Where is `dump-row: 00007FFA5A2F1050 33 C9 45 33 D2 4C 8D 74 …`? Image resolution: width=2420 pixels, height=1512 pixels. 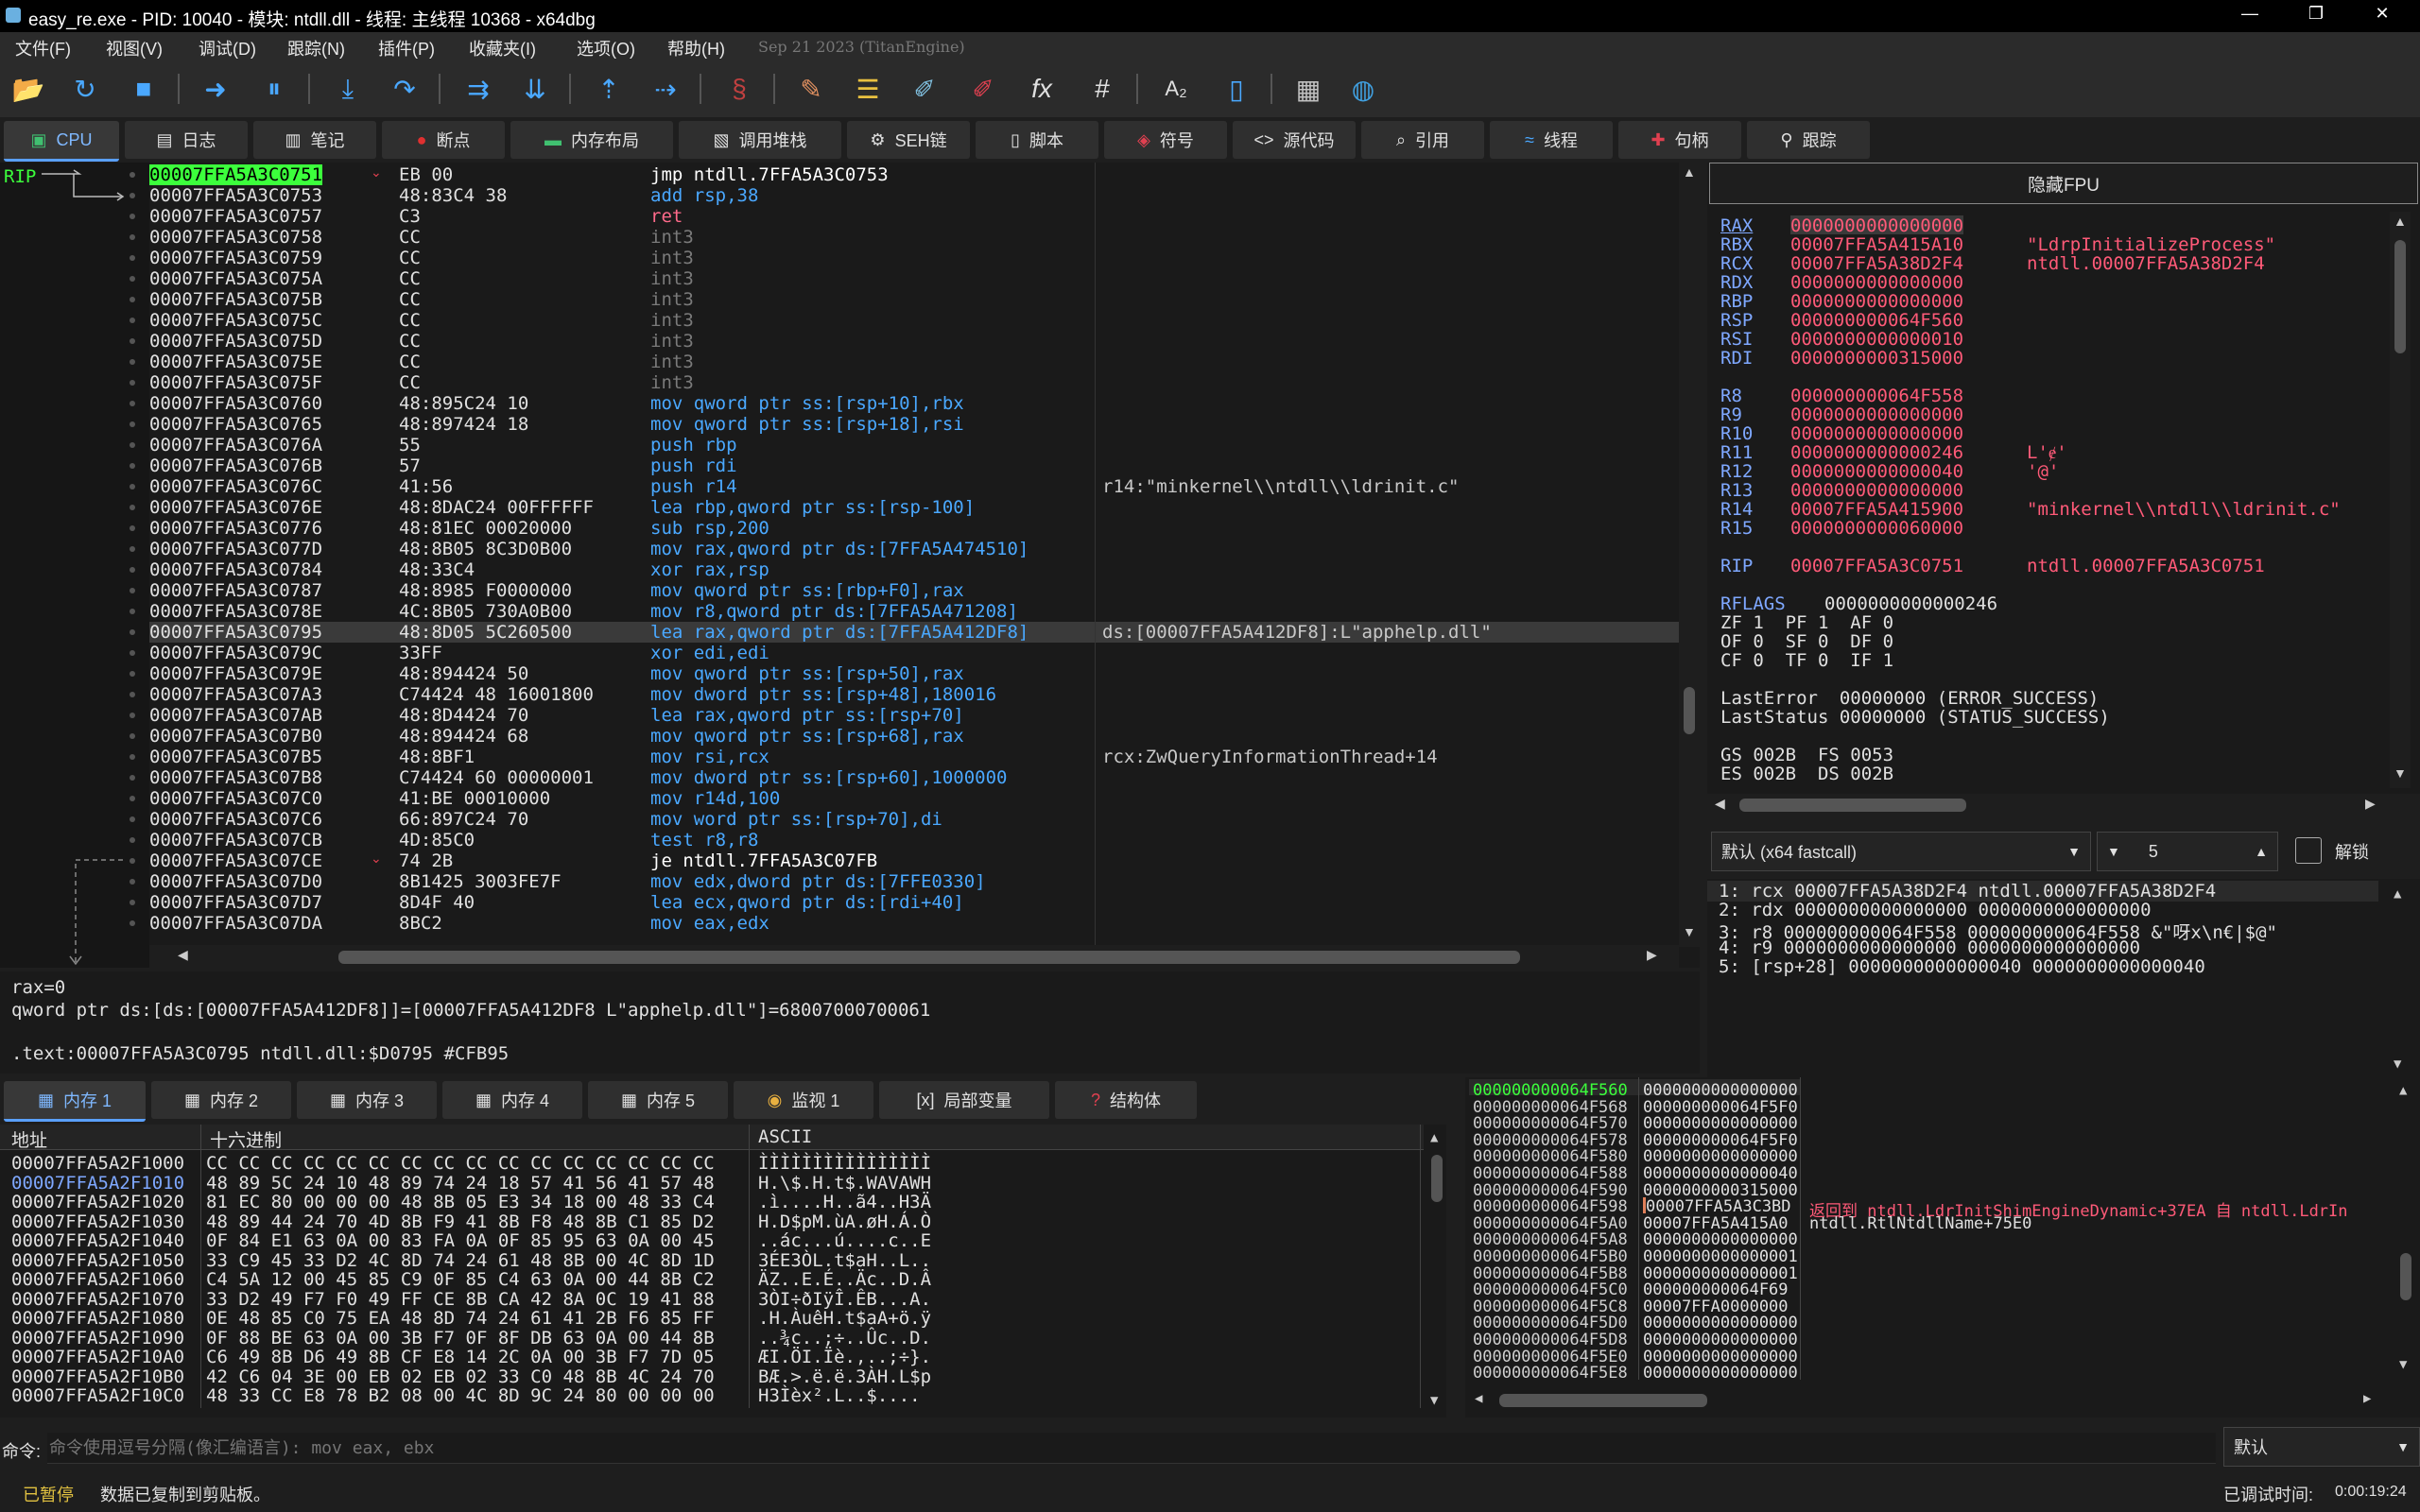 dump-row: 00007FFA5A2F1050 33 C9 45 33 D2 4C 8D 74 … is located at coordinates (471, 1260).